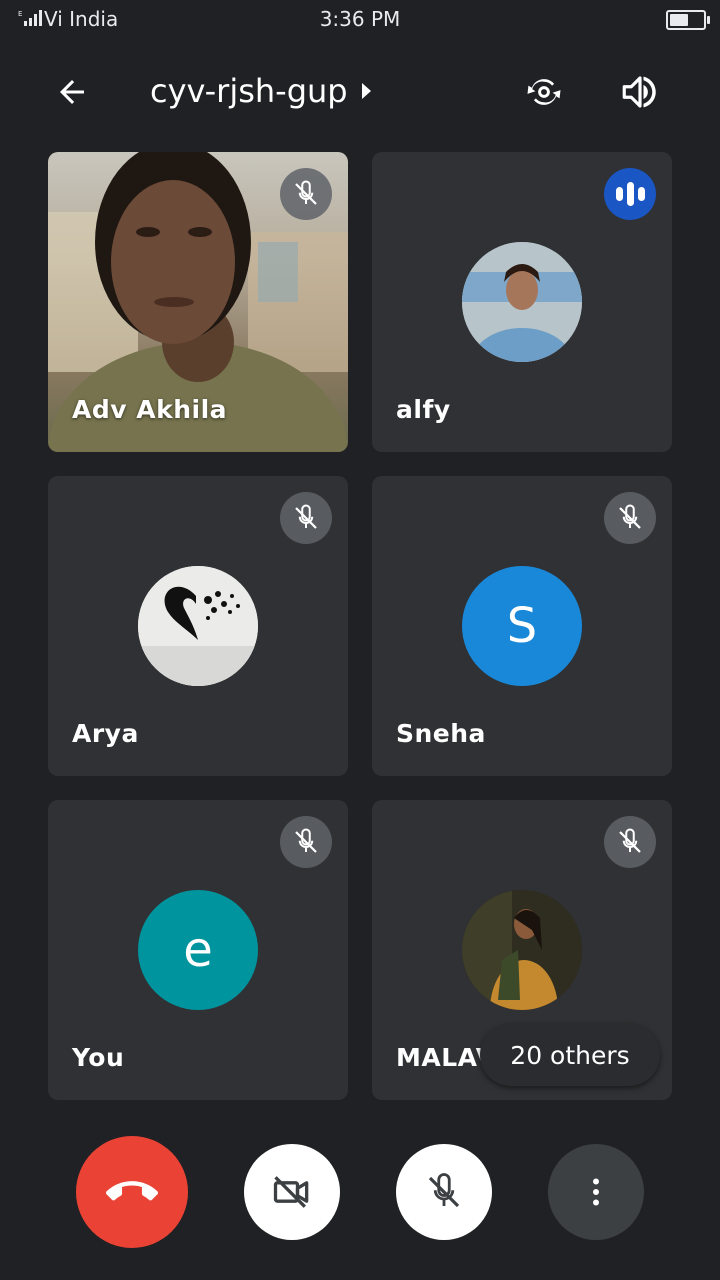 The height and width of the screenshot is (1280, 720). I want to click on avatar-initial: S, so click(522, 626).